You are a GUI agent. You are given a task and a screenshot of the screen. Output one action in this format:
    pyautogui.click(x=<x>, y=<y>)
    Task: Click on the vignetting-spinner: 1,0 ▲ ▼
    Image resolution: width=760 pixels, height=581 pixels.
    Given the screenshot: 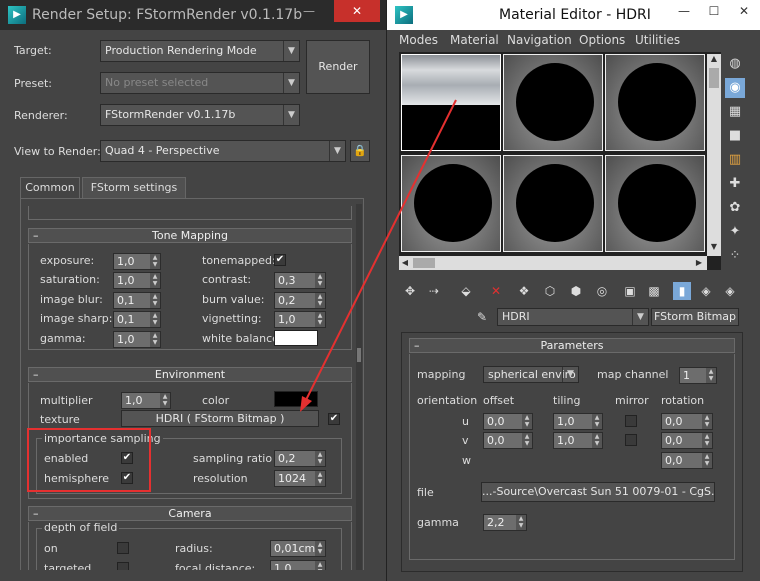 What is the action you would take?
    pyautogui.click(x=300, y=319)
    